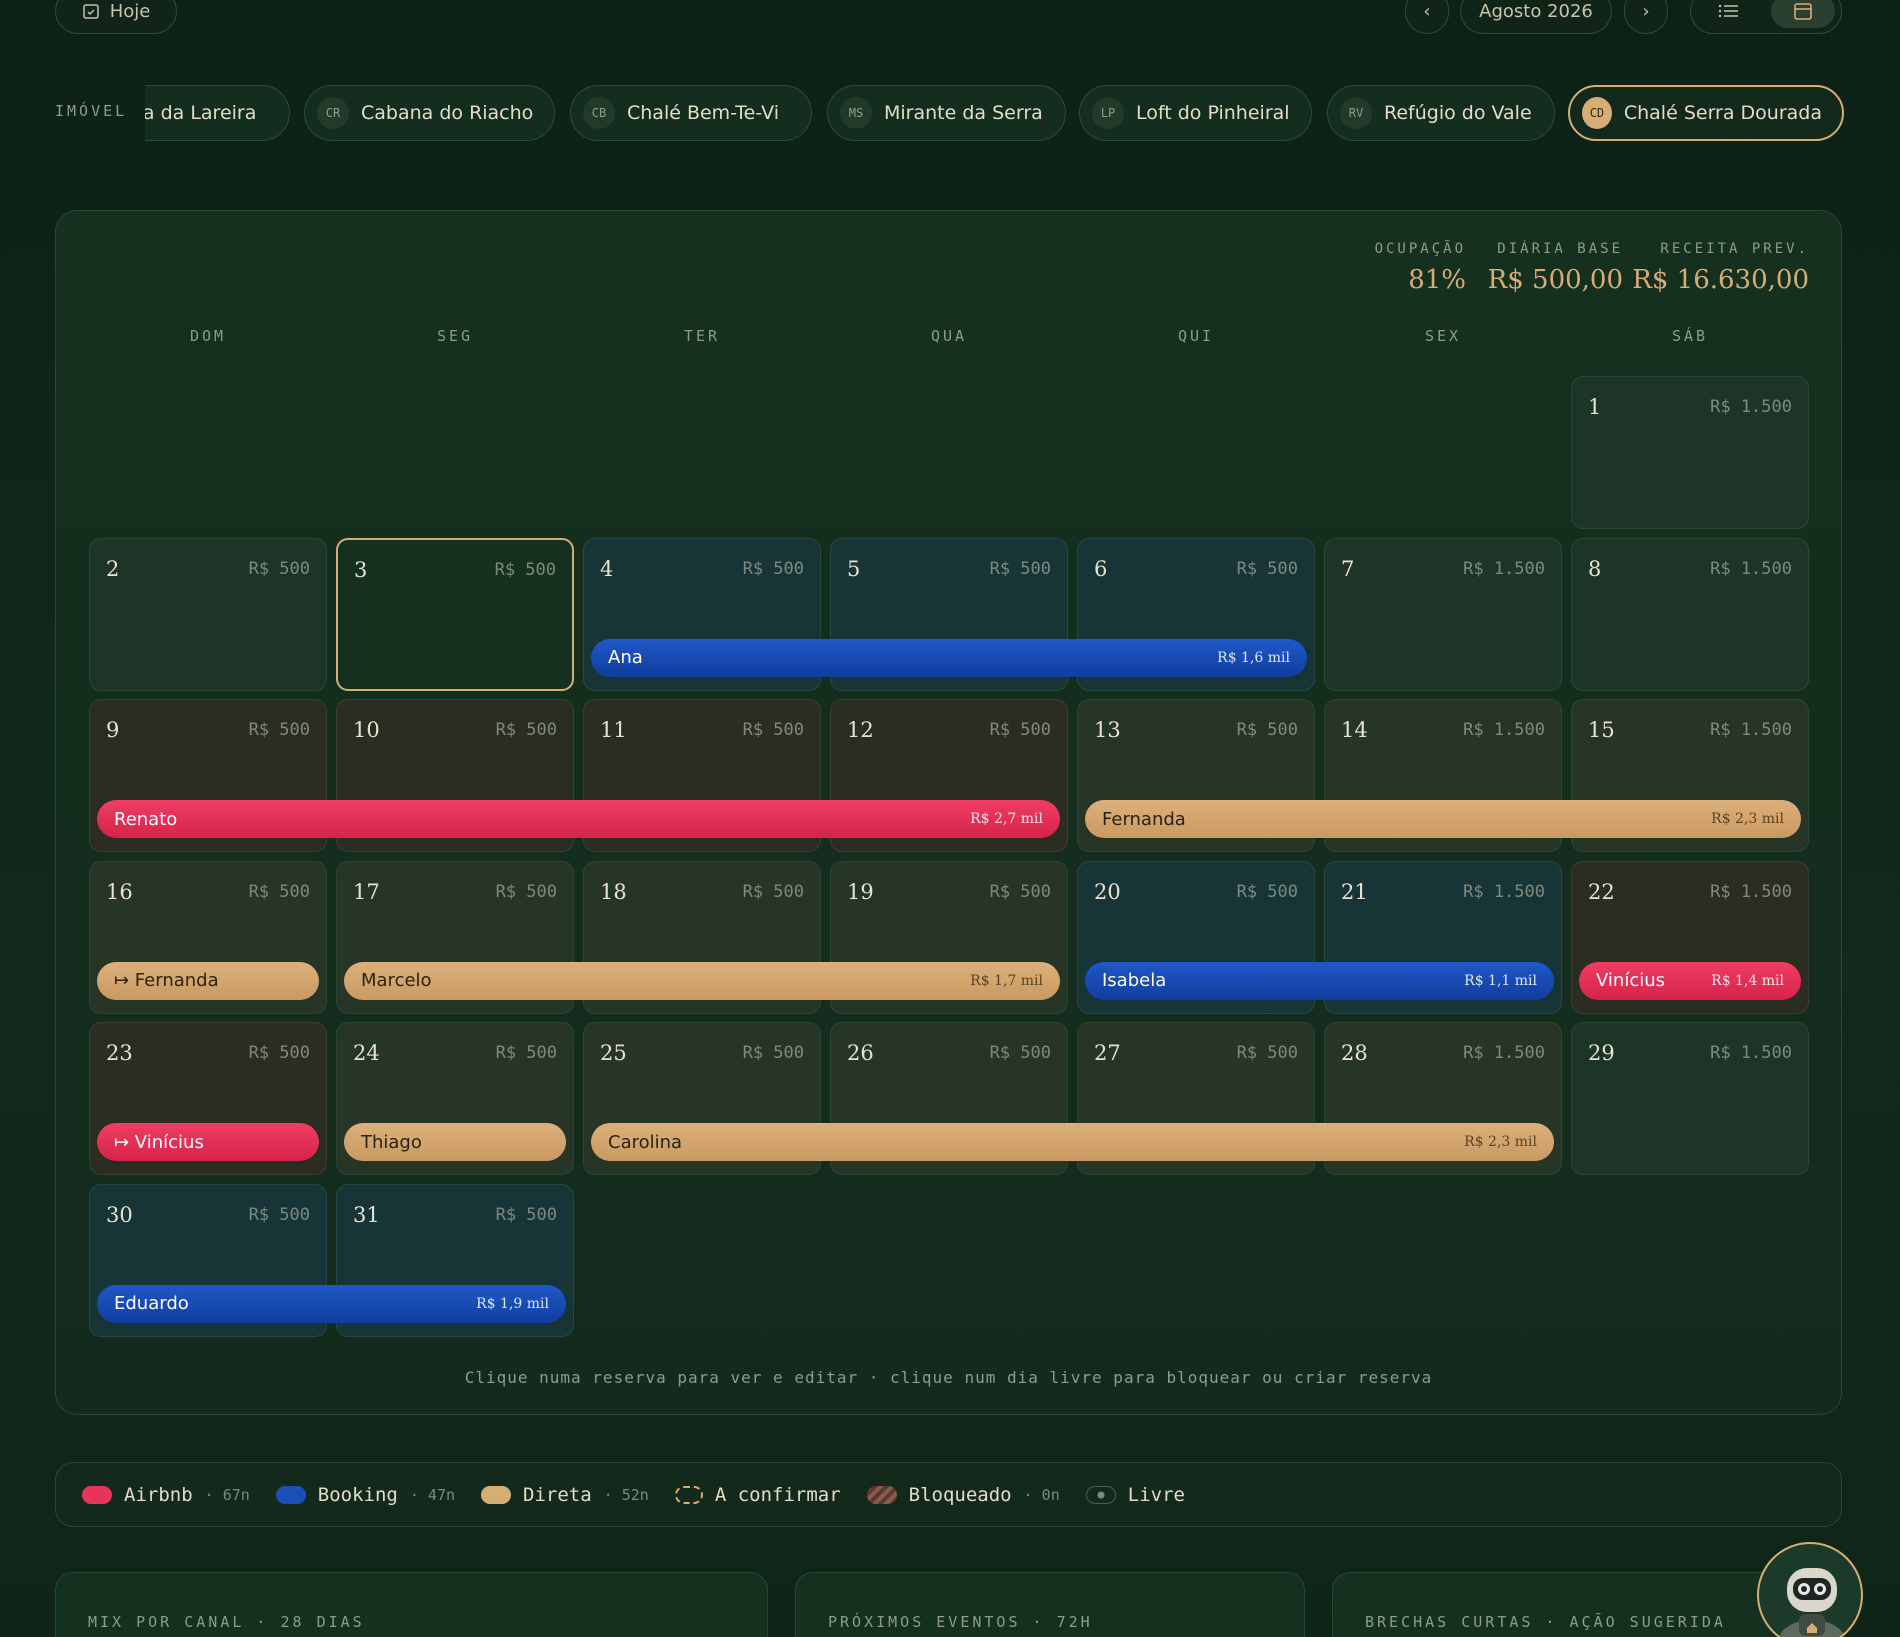 This screenshot has height=1637, width=1900. What do you see at coordinates (116, 17) in the screenshot?
I see `today-button: Hoje` at bounding box center [116, 17].